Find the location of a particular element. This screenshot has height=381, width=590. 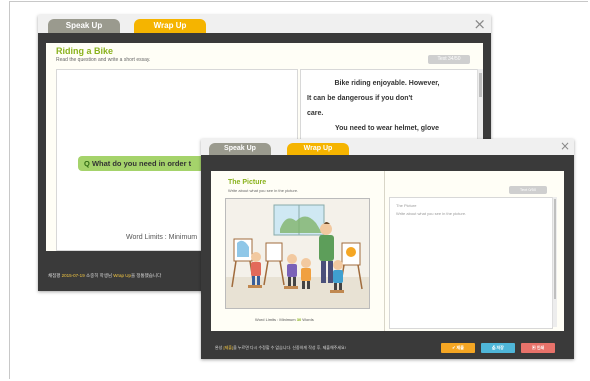

essay-line: It can be dangerous if you don't is located at coordinates (360, 98).